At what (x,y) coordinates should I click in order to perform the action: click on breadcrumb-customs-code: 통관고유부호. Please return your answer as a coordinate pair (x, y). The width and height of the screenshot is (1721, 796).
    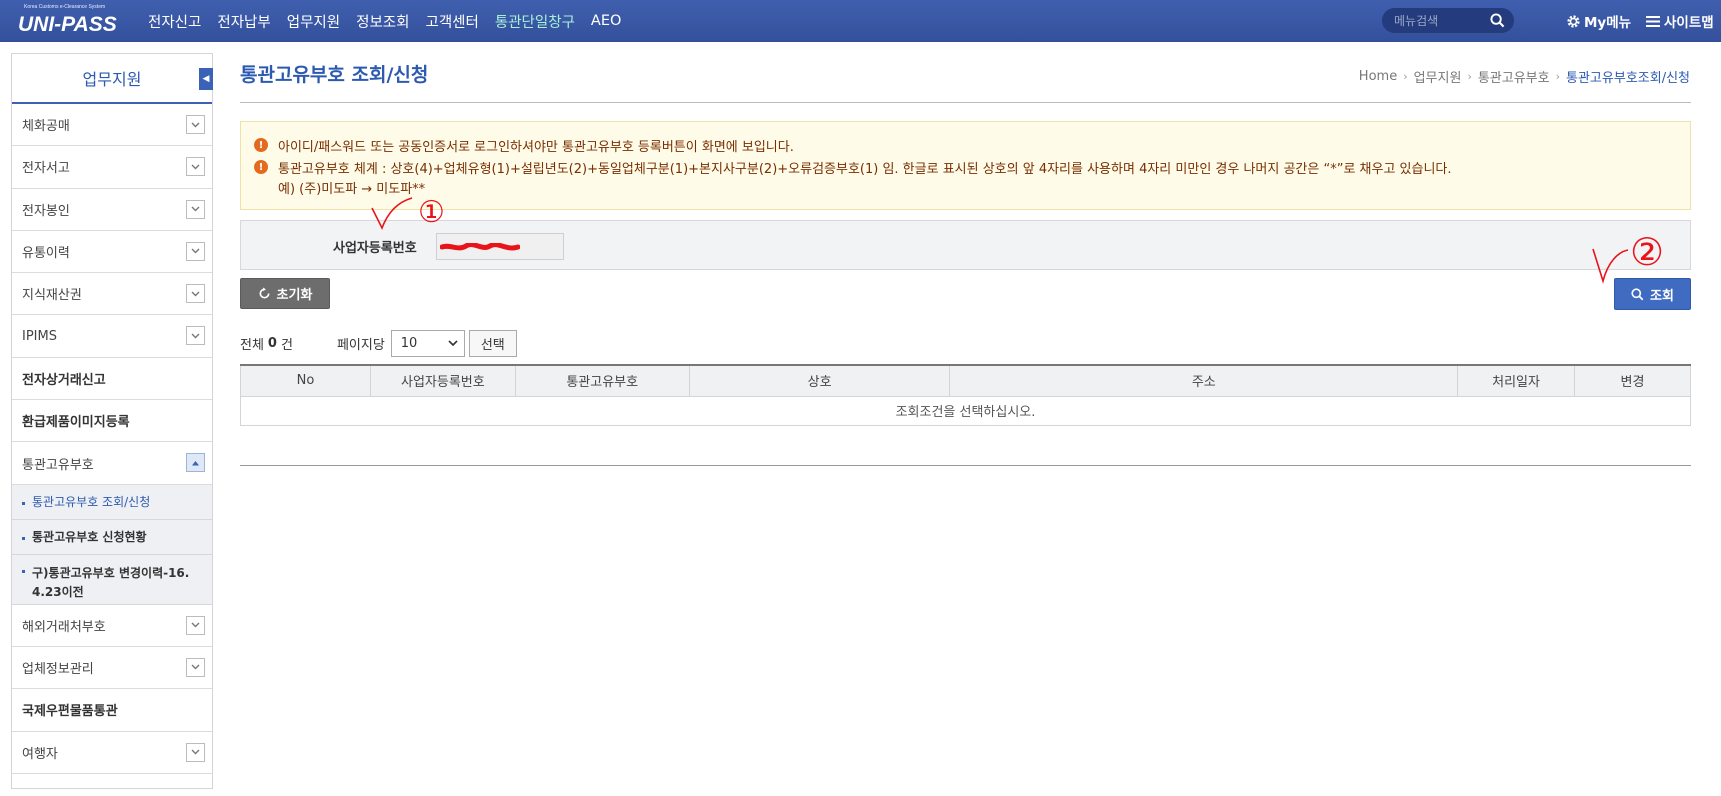
    Looking at the image, I should click on (1514, 76).